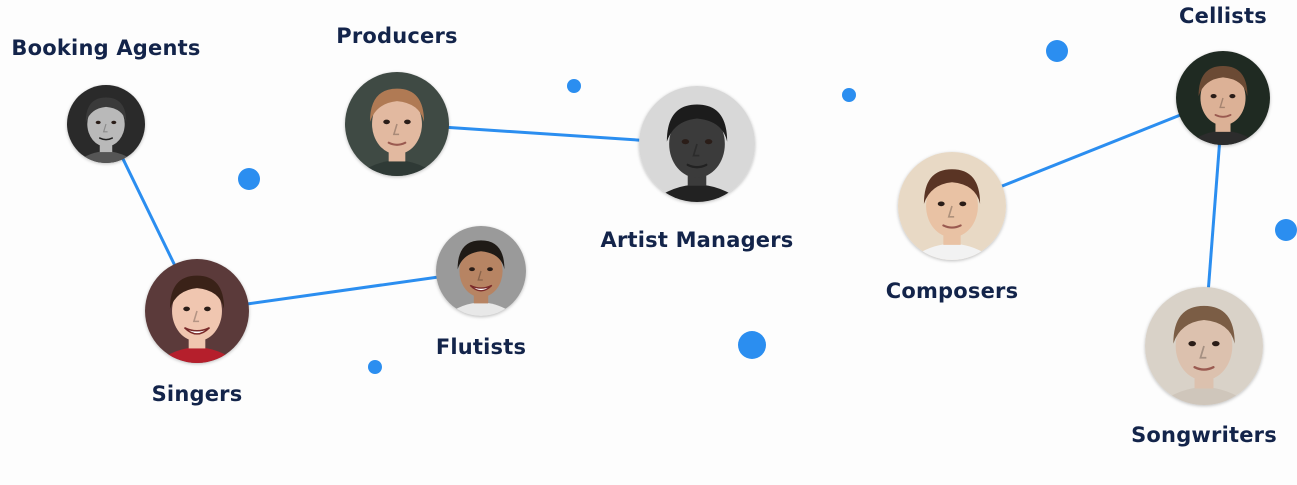 Image resolution: width=1297 pixels, height=485 pixels. I want to click on avatar-singers, so click(197, 311).